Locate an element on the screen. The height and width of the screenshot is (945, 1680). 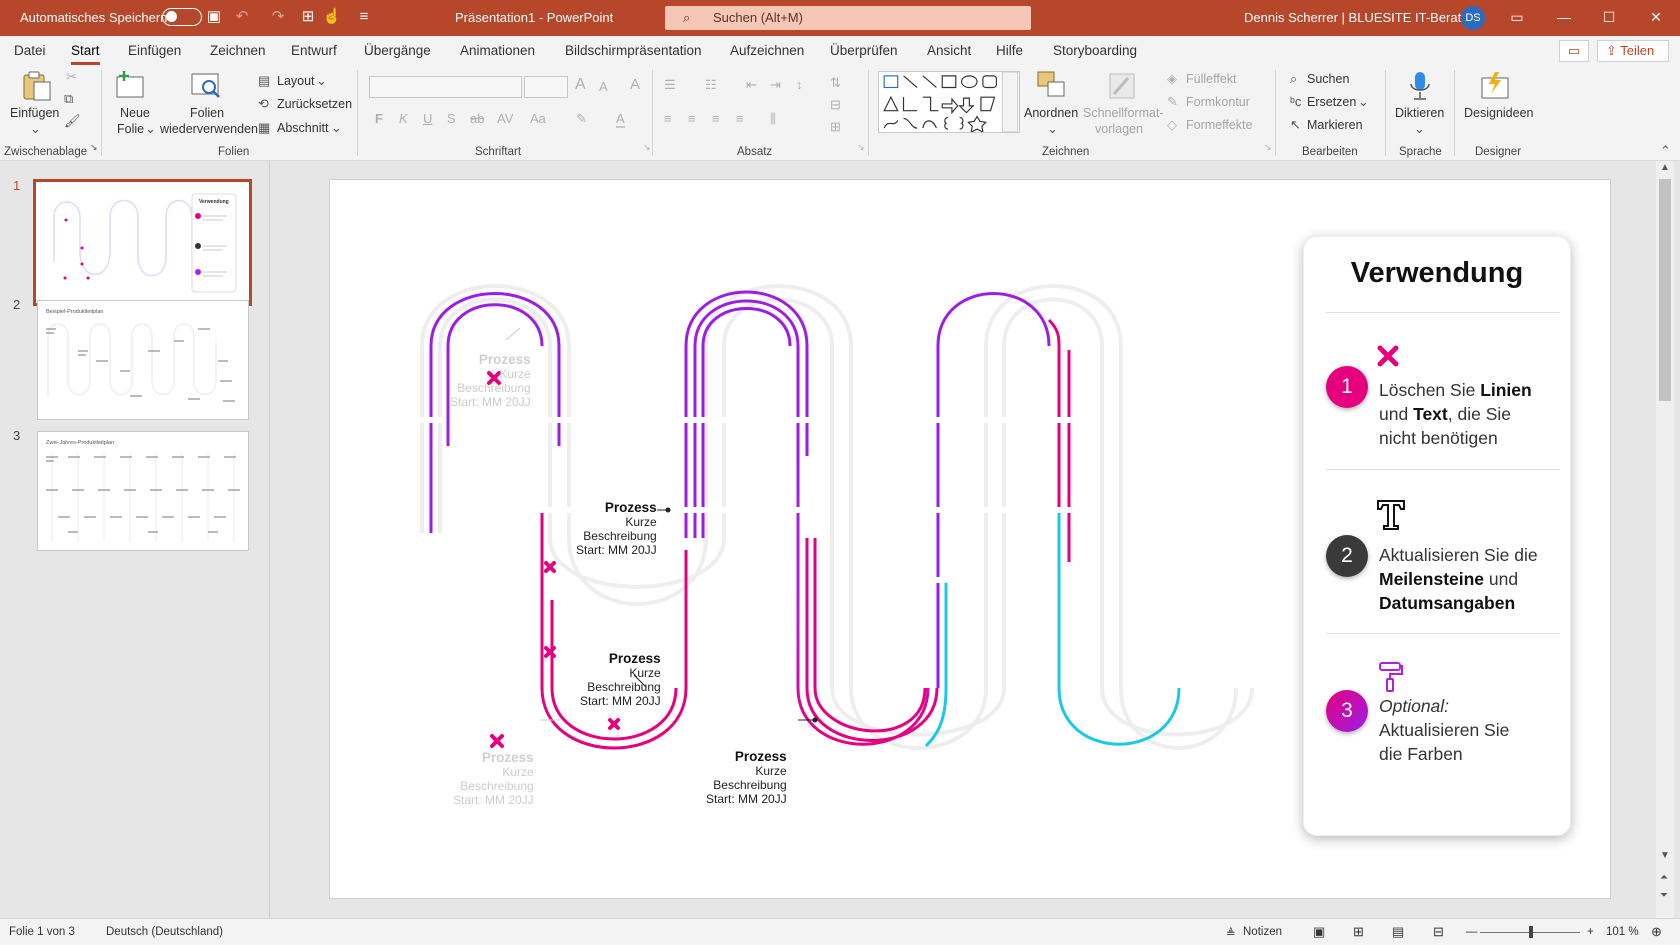
vertical-scrollbar: ▲ ▼ ⏶ ⏷ is located at coordinates (1665, 539).